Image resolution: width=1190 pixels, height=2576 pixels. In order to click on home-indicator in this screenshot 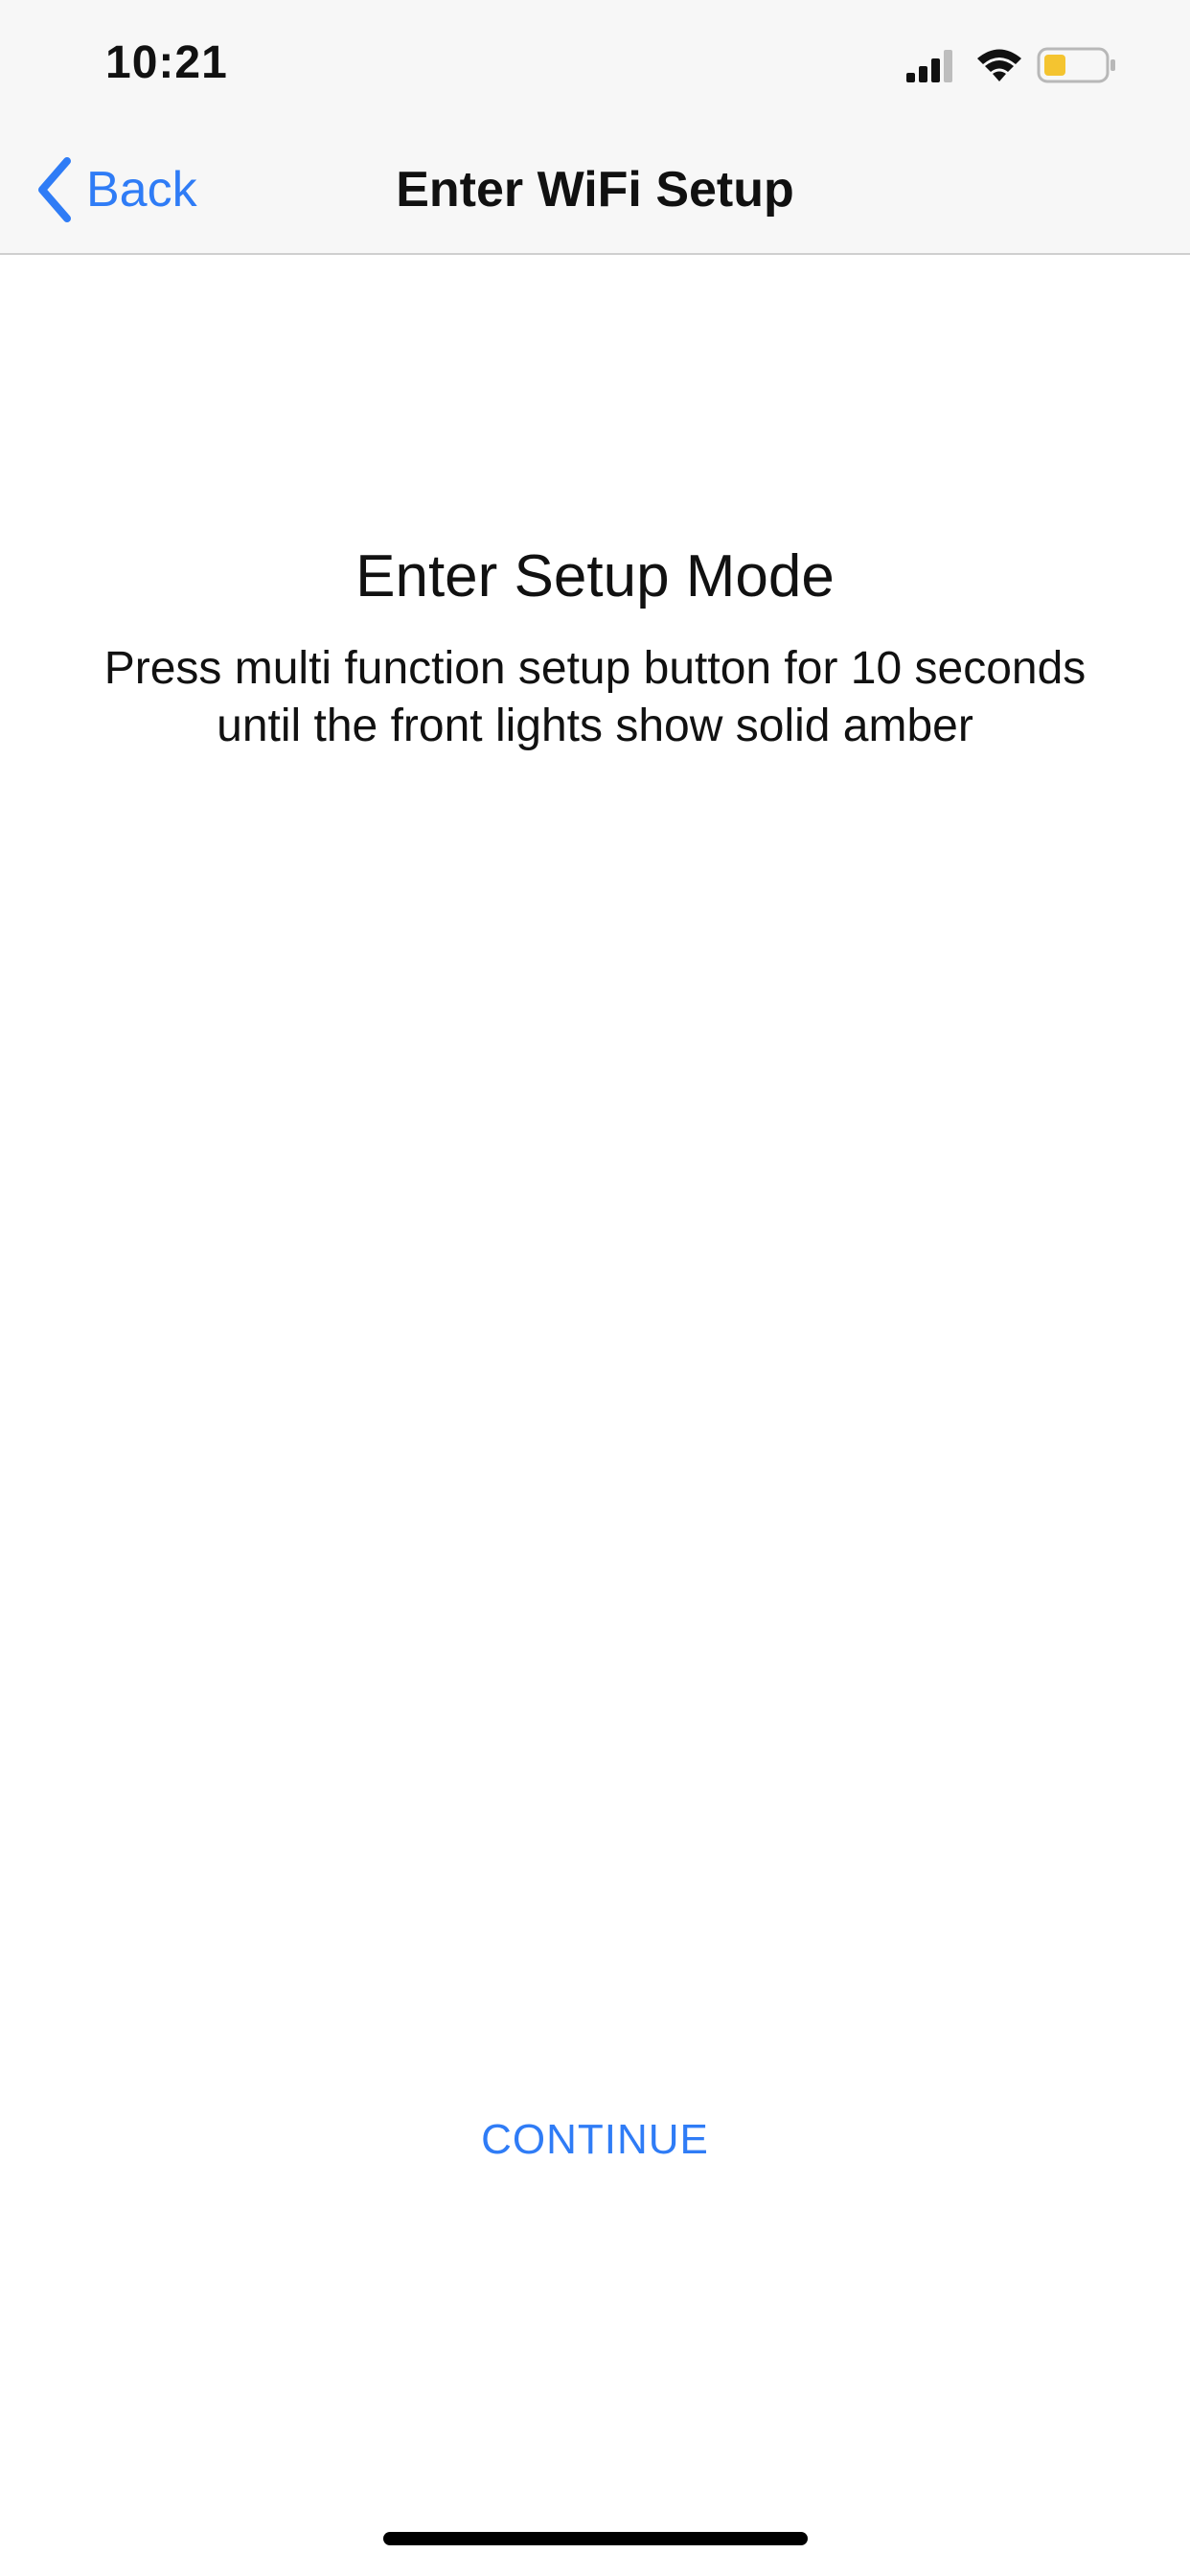, I will do `click(595, 2538)`.